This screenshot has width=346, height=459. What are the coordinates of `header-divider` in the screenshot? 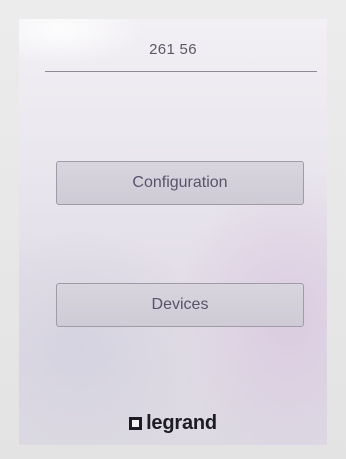 It's located at (181, 71).